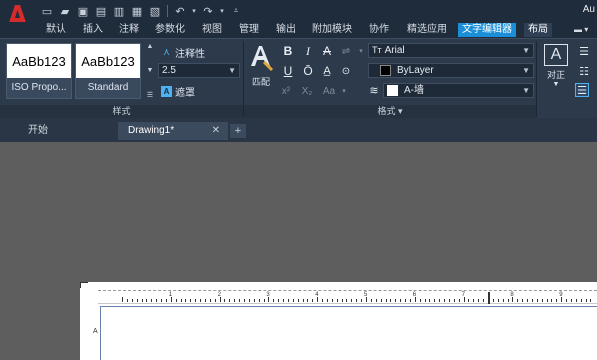 The height and width of the screenshot is (360, 597). What do you see at coordinates (427, 30) in the screenshot?
I see `tab-featured-apps: 精选应用` at bounding box center [427, 30].